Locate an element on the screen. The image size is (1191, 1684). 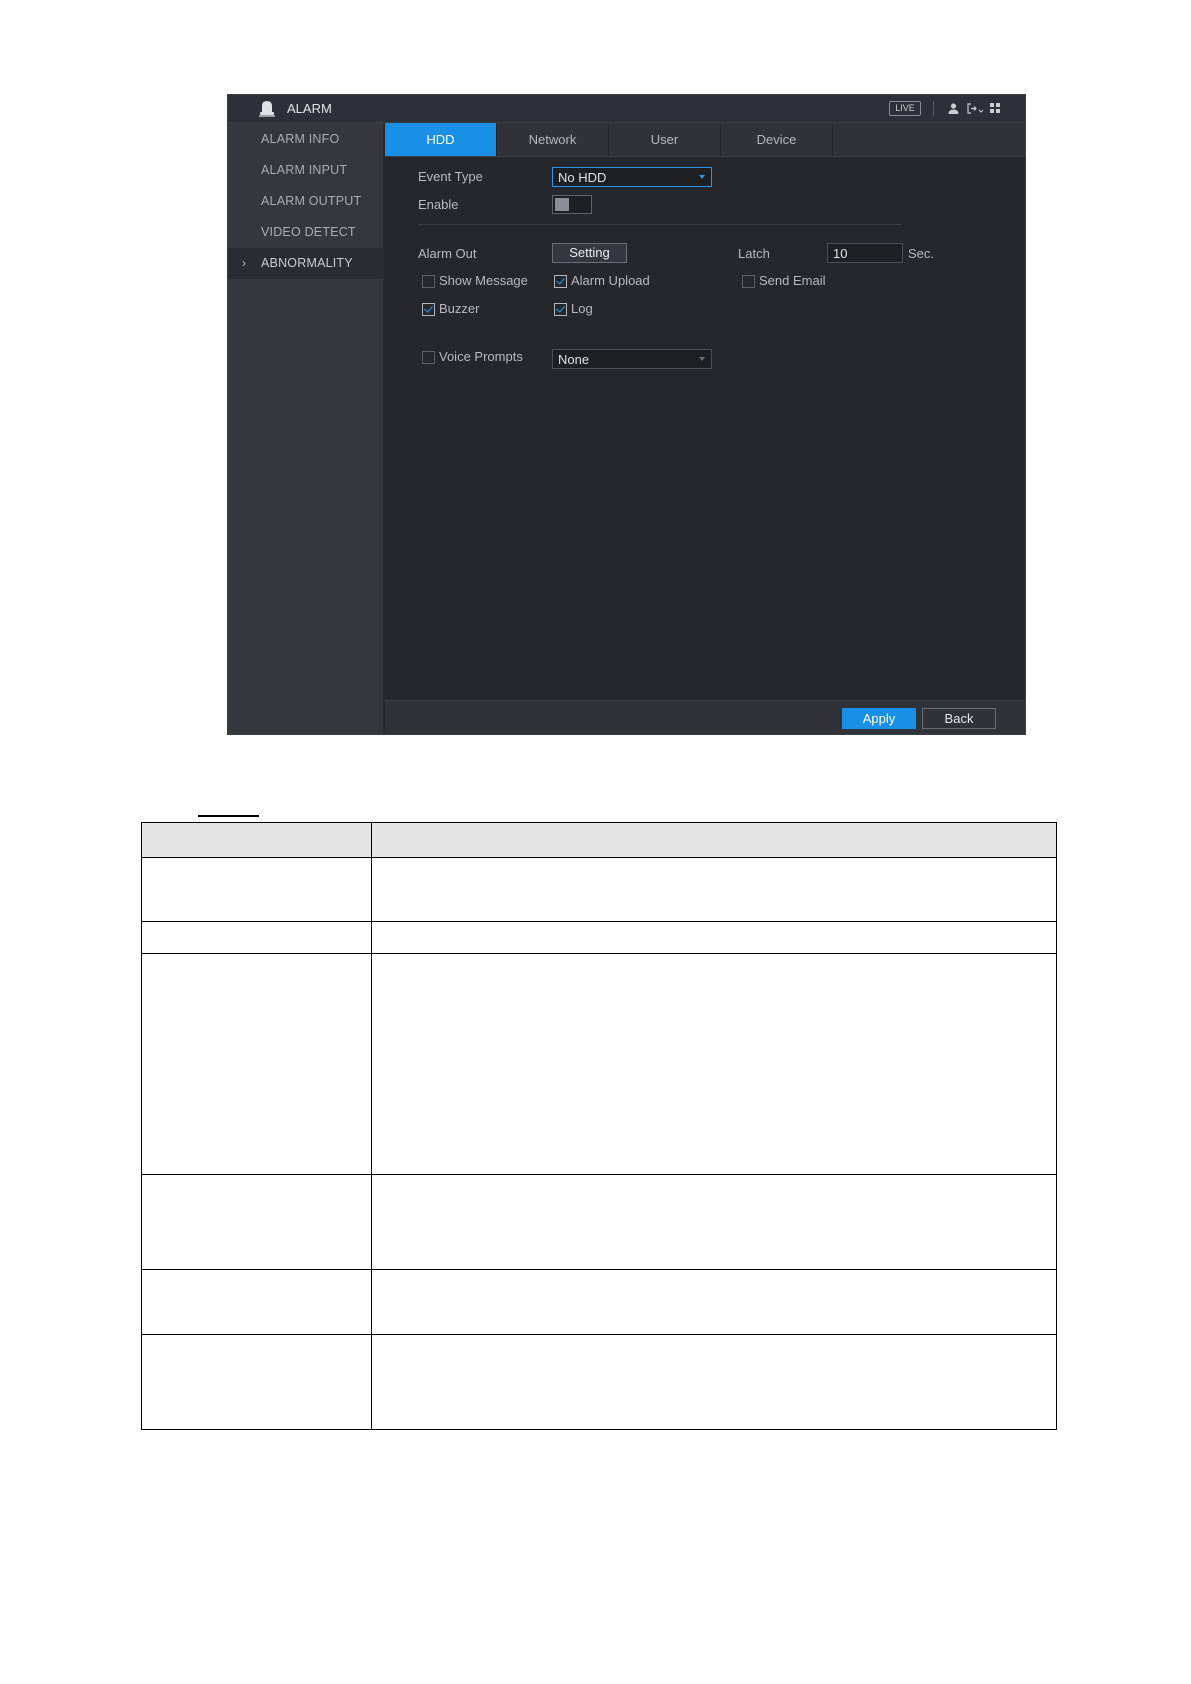
buzzer-label: Buzzer is located at coordinates (459, 308).